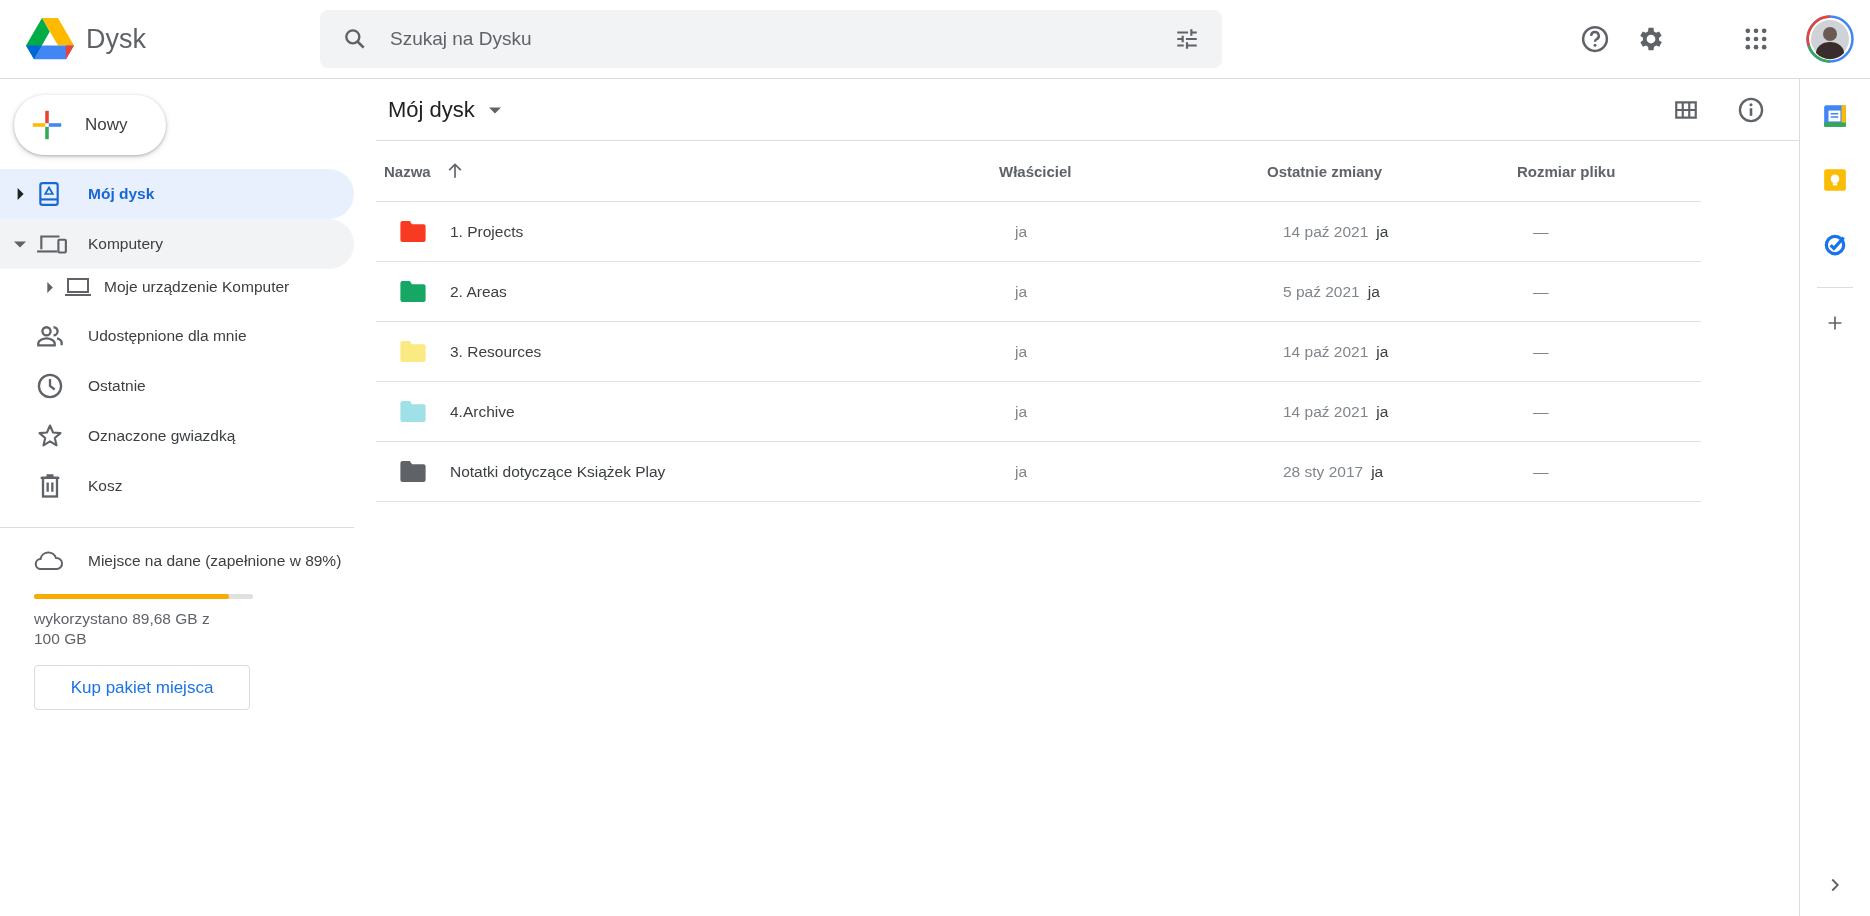  I want to click on column-header: Ostatnie zmiany, so click(1325, 171).